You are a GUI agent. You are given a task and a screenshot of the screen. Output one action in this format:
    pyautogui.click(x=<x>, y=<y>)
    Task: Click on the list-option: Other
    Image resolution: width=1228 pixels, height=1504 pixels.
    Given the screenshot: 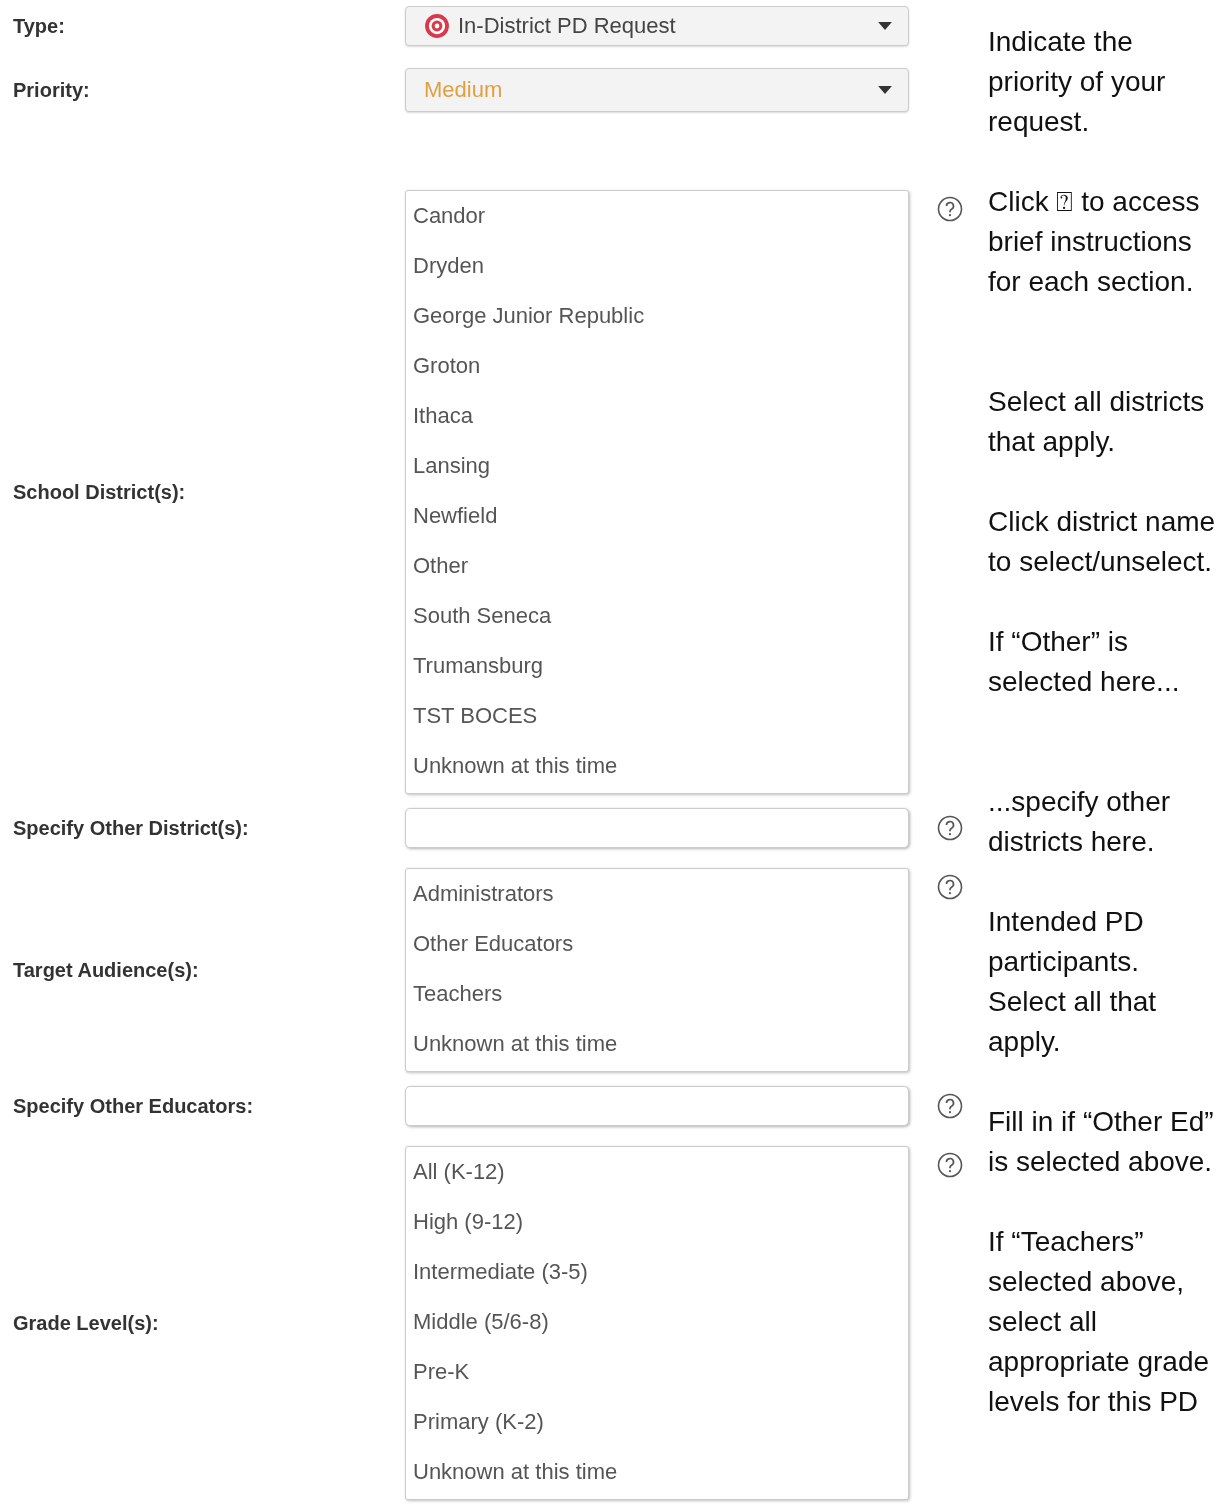 What is the action you would take?
    pyautogui.click(x=657, y=566)
    